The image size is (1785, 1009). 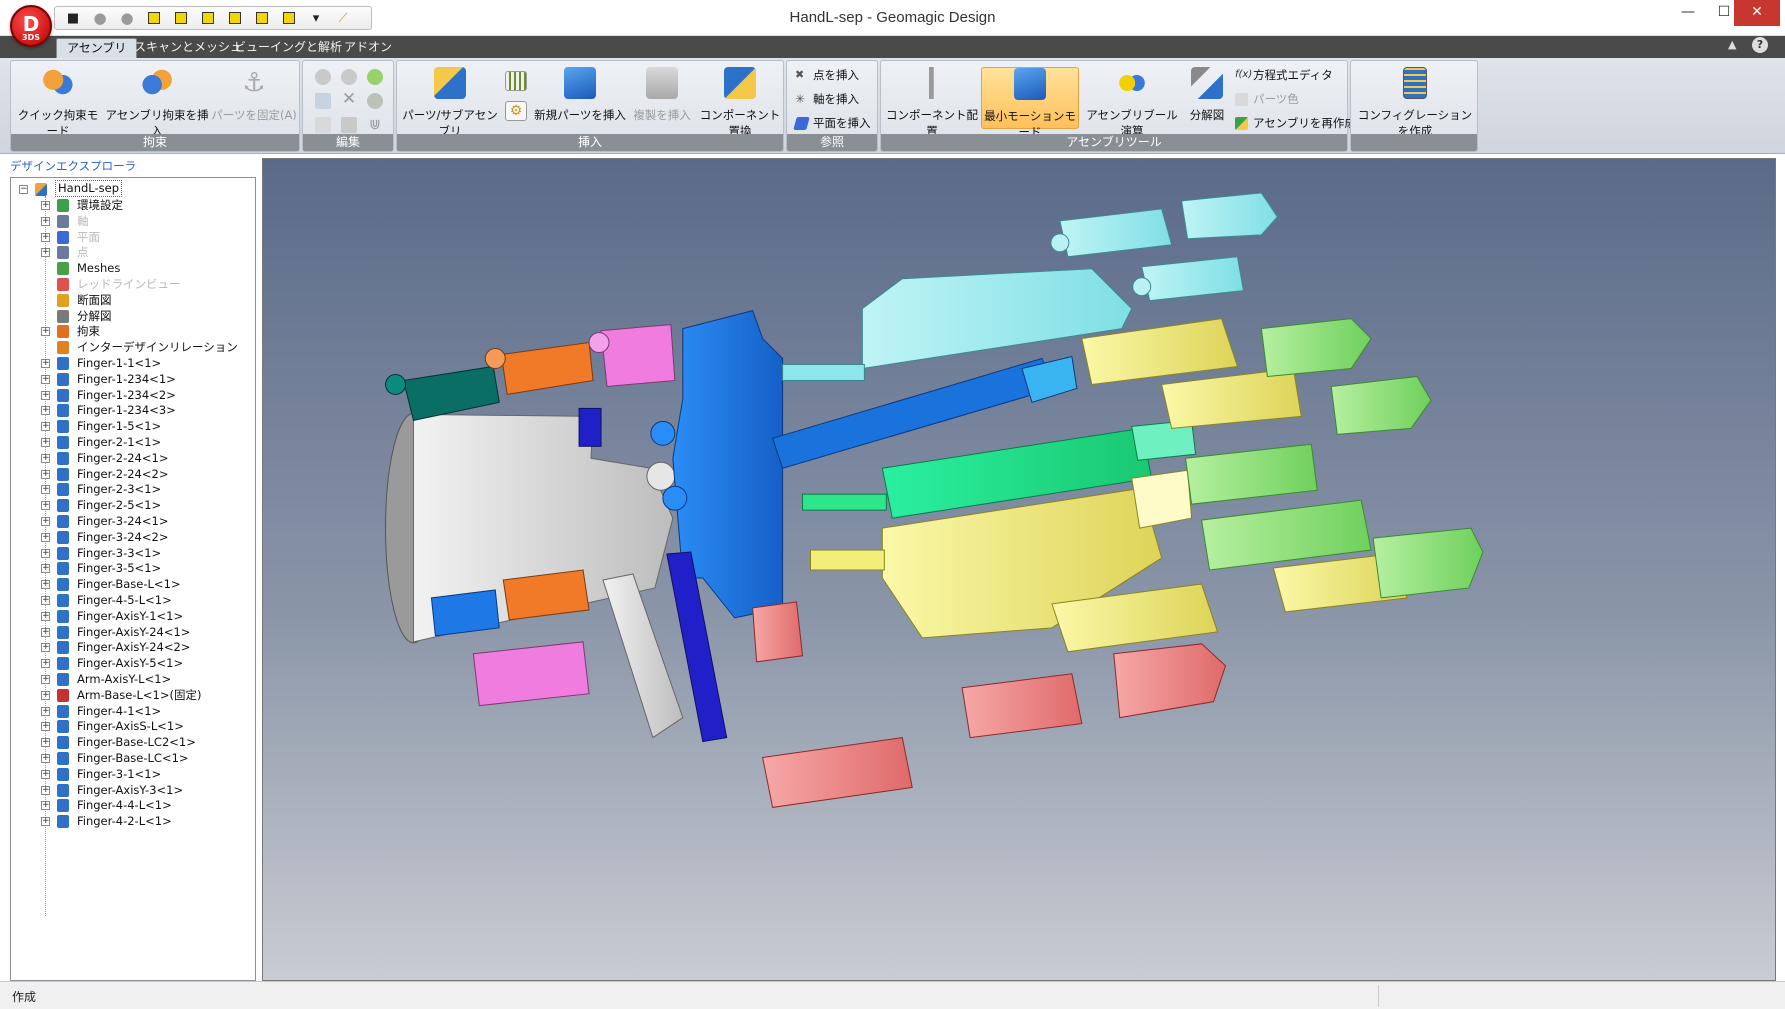 What do you see at coordinates (826, 75) in the screenshot?
I see `insert-point-button: ✖ 点を挿入` at bounding box center [826, 75].